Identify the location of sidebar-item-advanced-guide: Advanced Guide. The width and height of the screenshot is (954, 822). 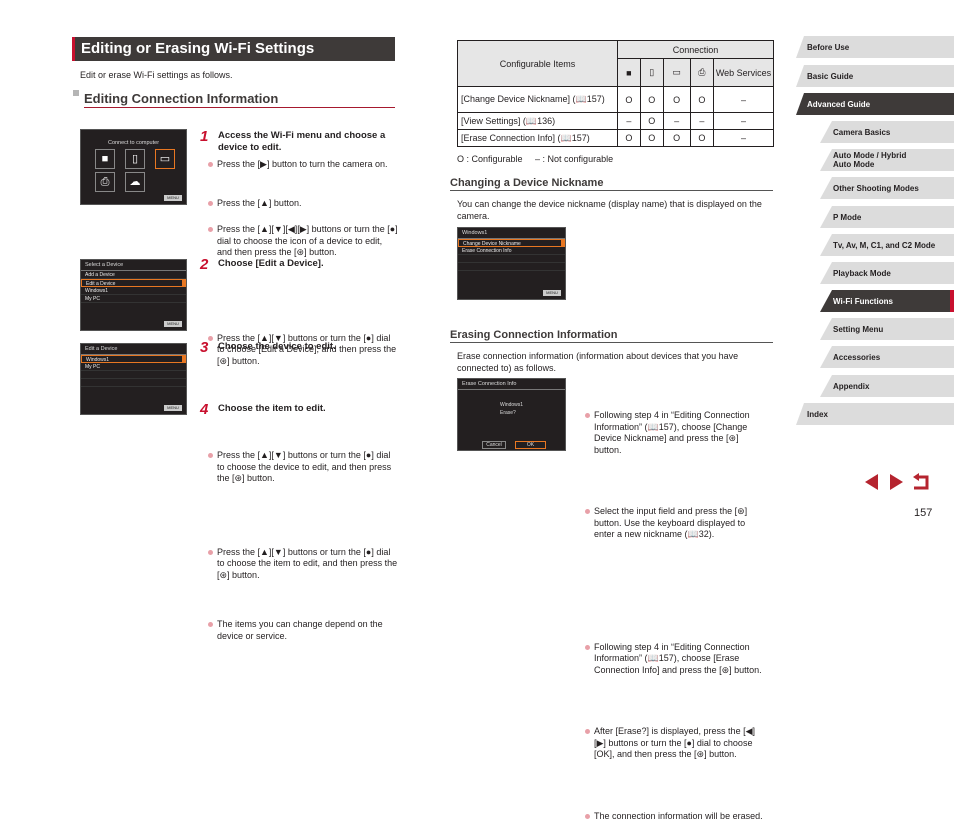
(875, 104).